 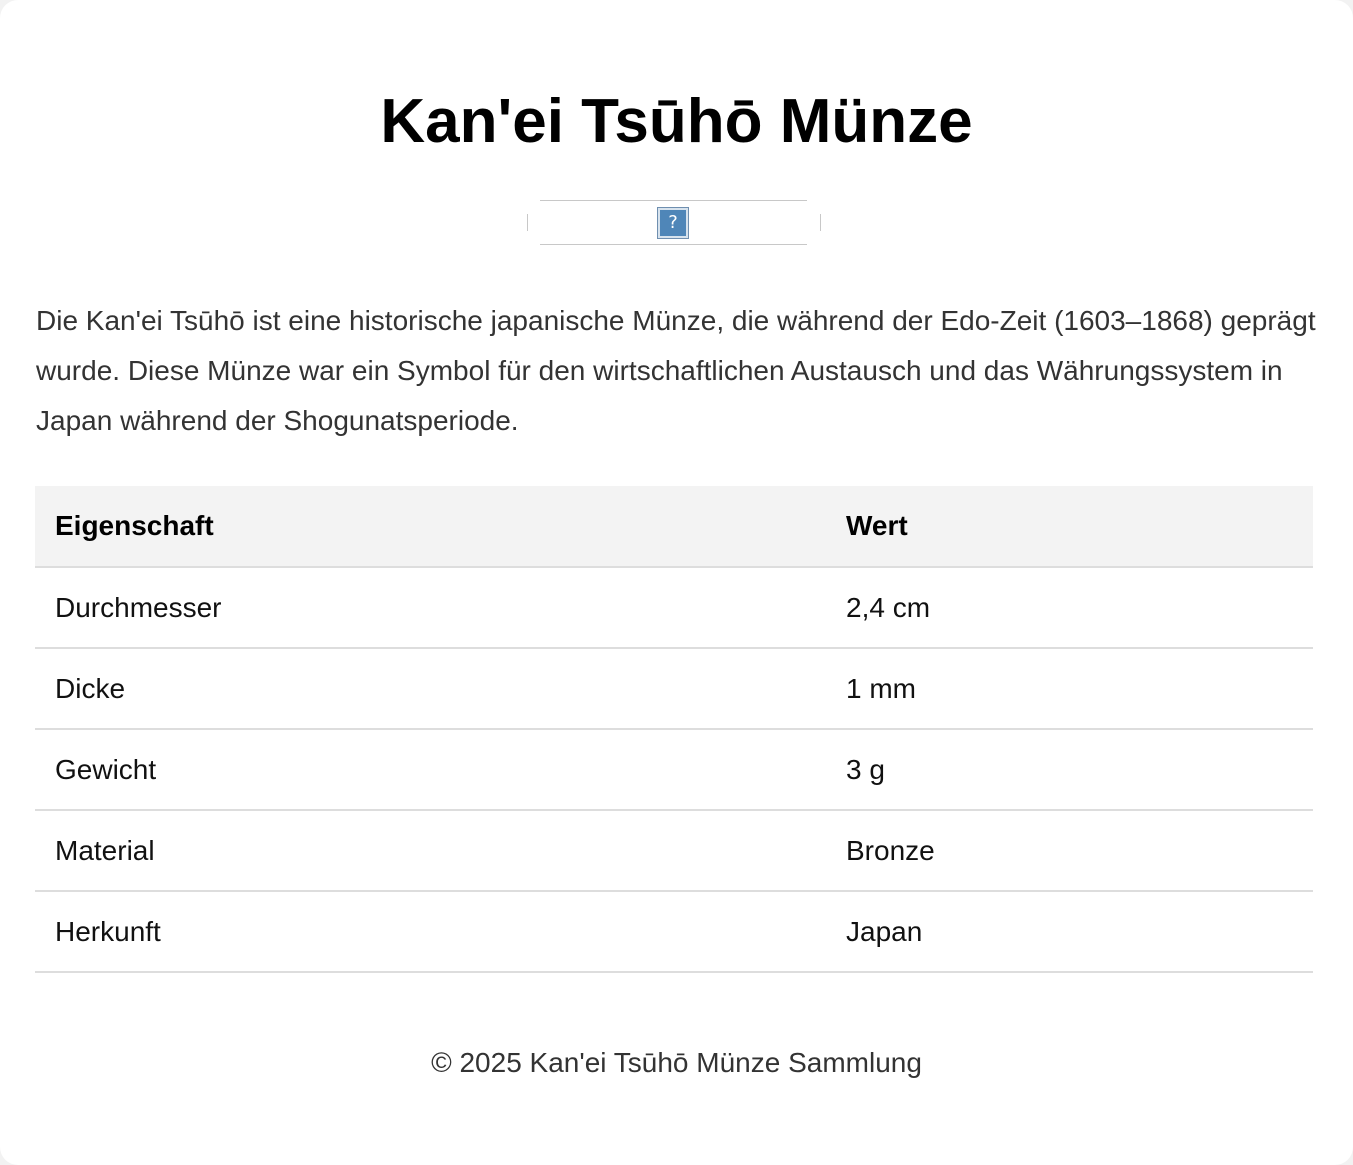 I want to click on coin-image: ?, so click(x=674, y=222).